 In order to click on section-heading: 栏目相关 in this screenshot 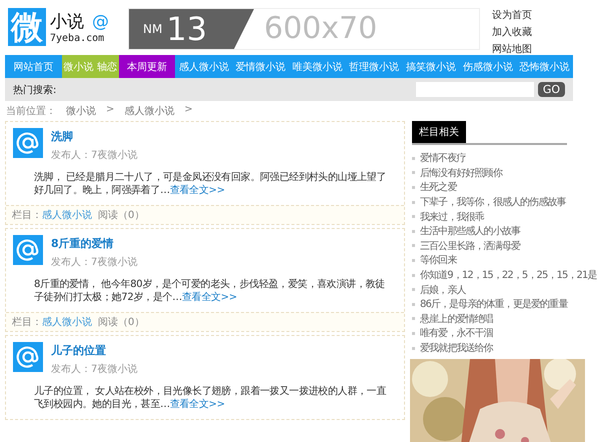, I will do `click(439, 132)`.